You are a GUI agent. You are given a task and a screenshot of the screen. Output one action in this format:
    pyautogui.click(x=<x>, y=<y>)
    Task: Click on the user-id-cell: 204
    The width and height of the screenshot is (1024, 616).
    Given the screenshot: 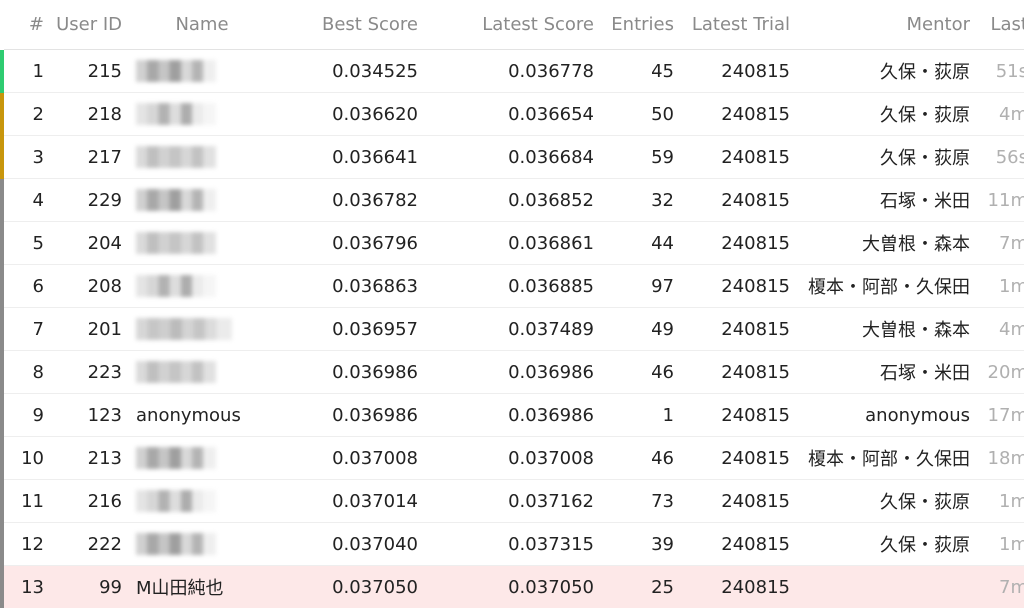 What is the action you would take?
    pyautogui.click(x=89, y=243)
    